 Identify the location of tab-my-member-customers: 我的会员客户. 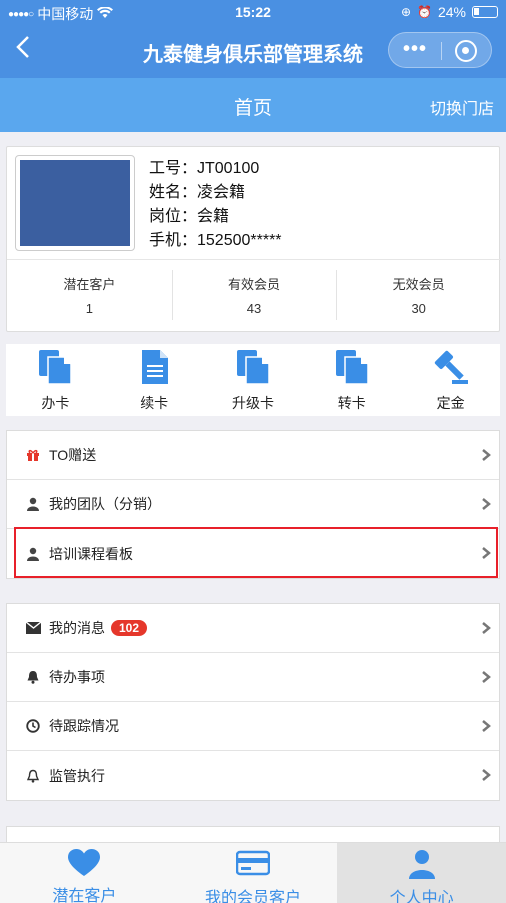
(253, 873).